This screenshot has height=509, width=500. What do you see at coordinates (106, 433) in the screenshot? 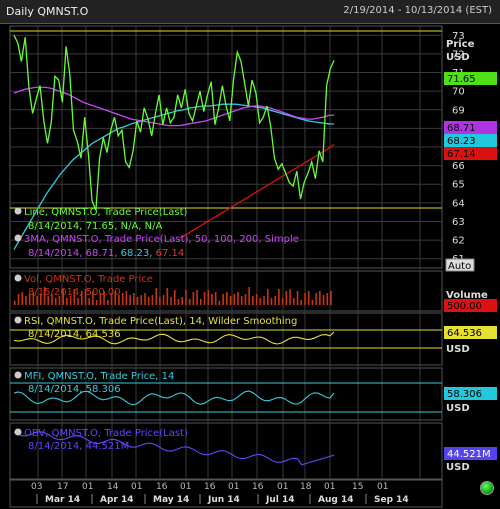
I see `legend-obv: OBV, QMNST.O, Trade Price(Last)` at bounding box center [106, 433].